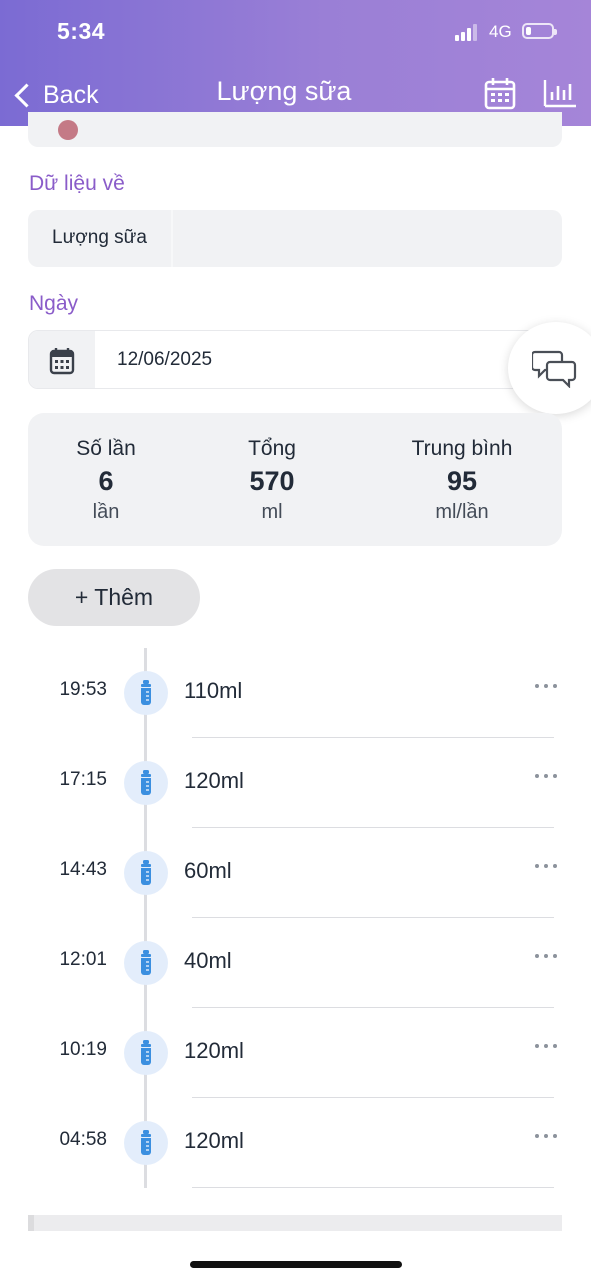 Image resolution: width=591 pixels, height=1280 pixels. I want to click on stat-average: Trung bình 95 ml/lần, so click(462, 480).